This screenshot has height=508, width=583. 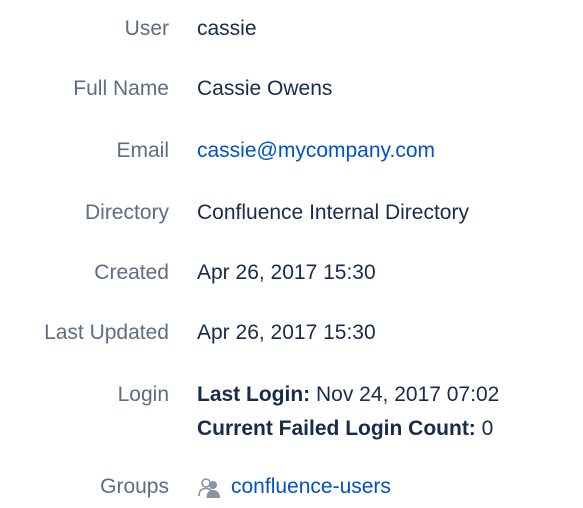 I want to click on group-link: confluence-users, so click(x=311, y=487).